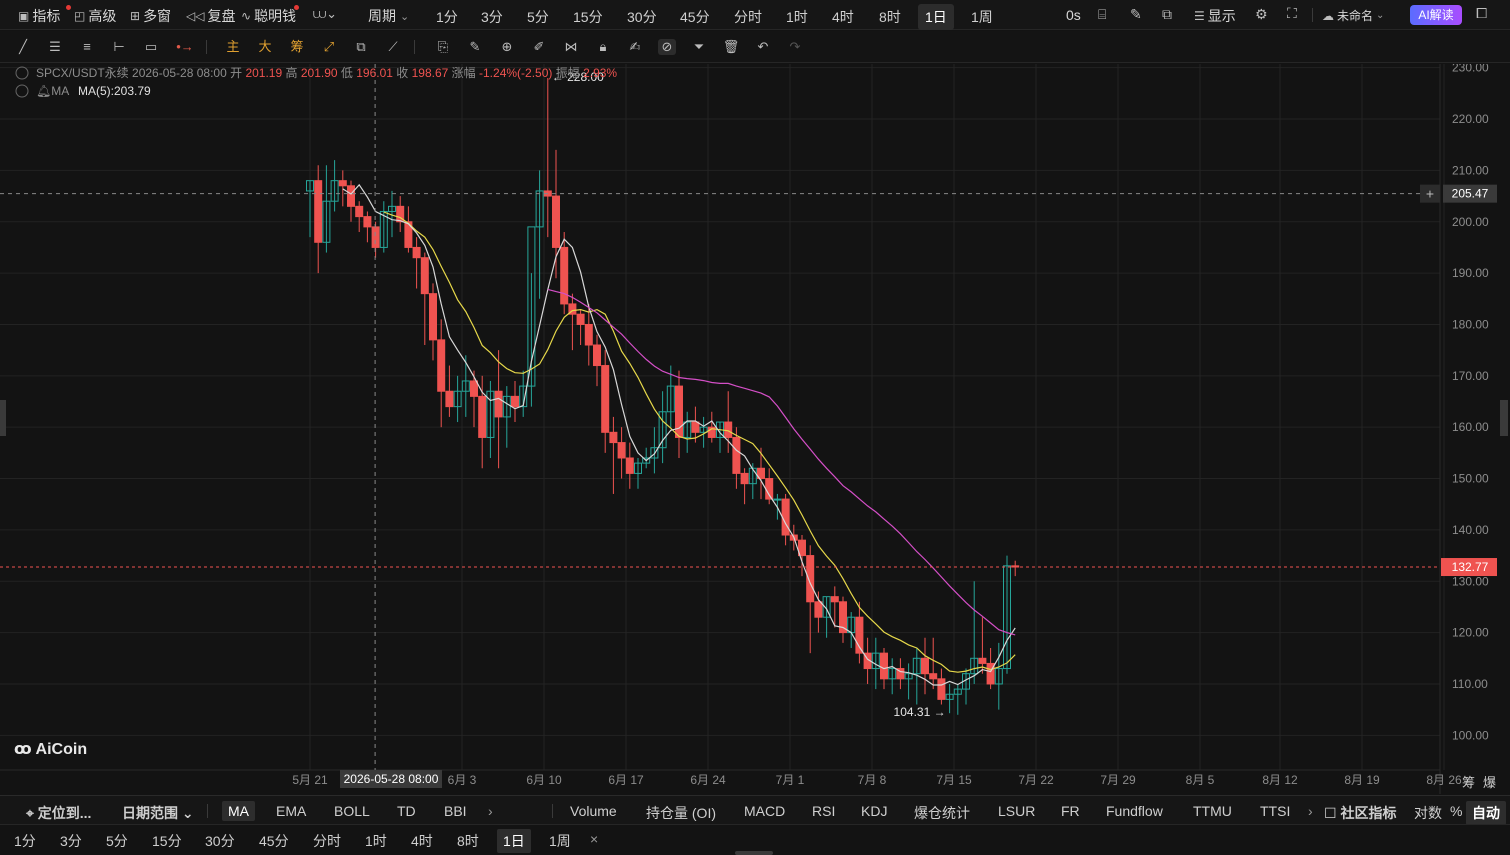  Describe the element at coordinates (150, 16) in the screenshot. I see `toolbar-multiwindow-button: ⊞ 多窗` at that location.